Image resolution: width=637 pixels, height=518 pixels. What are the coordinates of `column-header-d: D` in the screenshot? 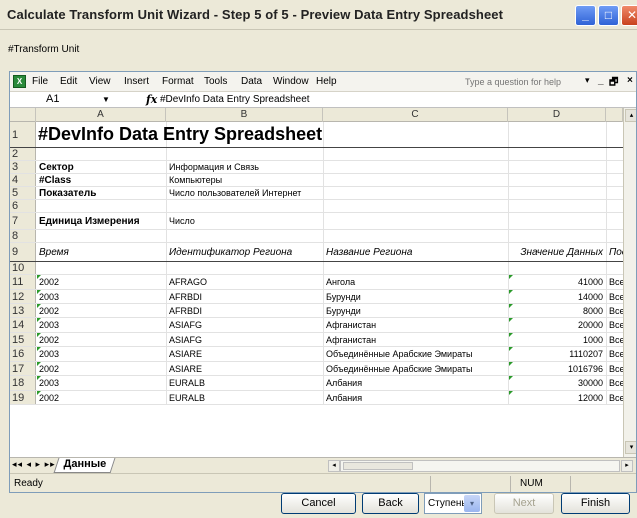 It's located at (557, 115).